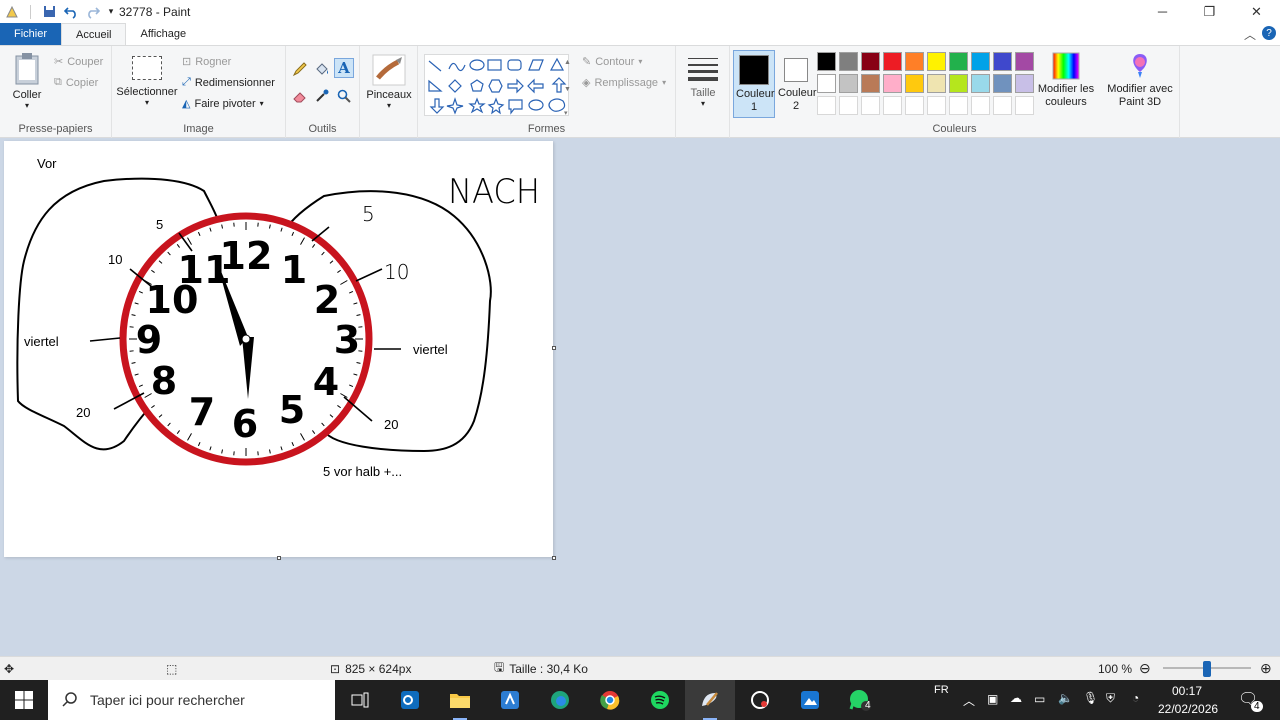  Describe the element at coordinates (554, 558) in the screenshot. I see `resize-handle-corner` at that location.